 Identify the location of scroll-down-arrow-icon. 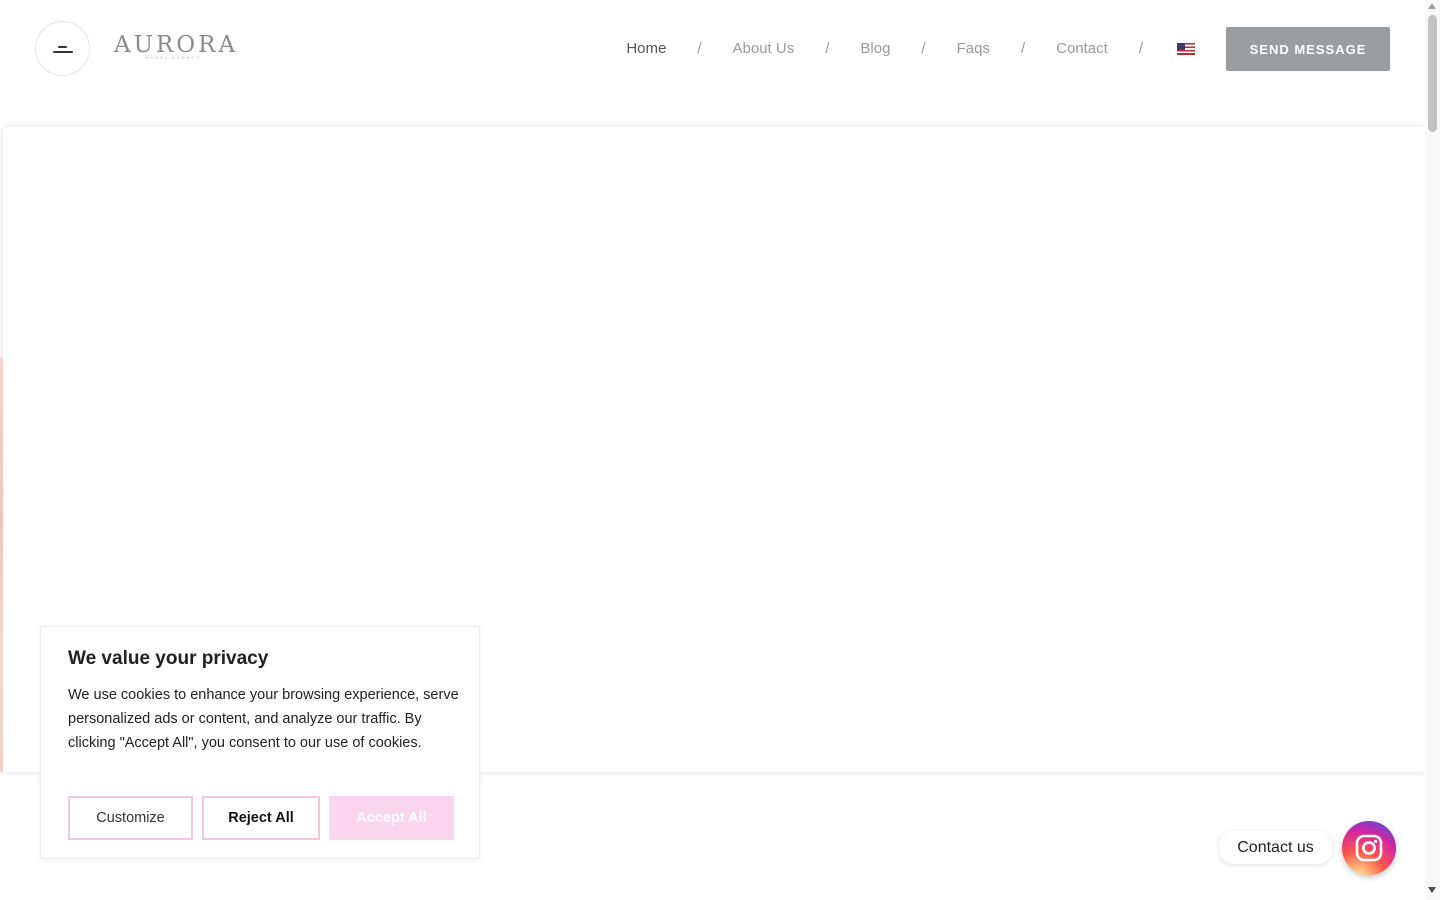
(1432, 890).